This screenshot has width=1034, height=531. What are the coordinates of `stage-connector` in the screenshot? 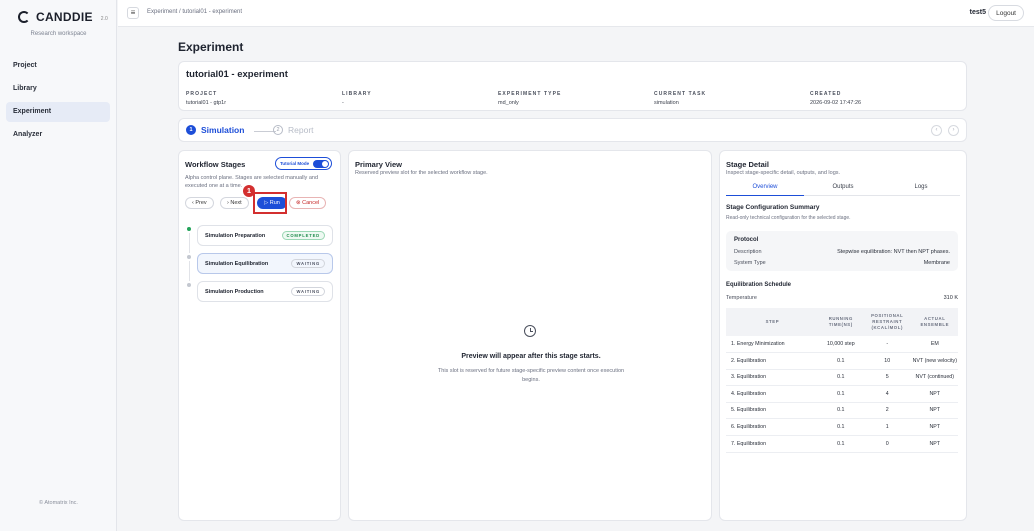 It's located at (189, 243).